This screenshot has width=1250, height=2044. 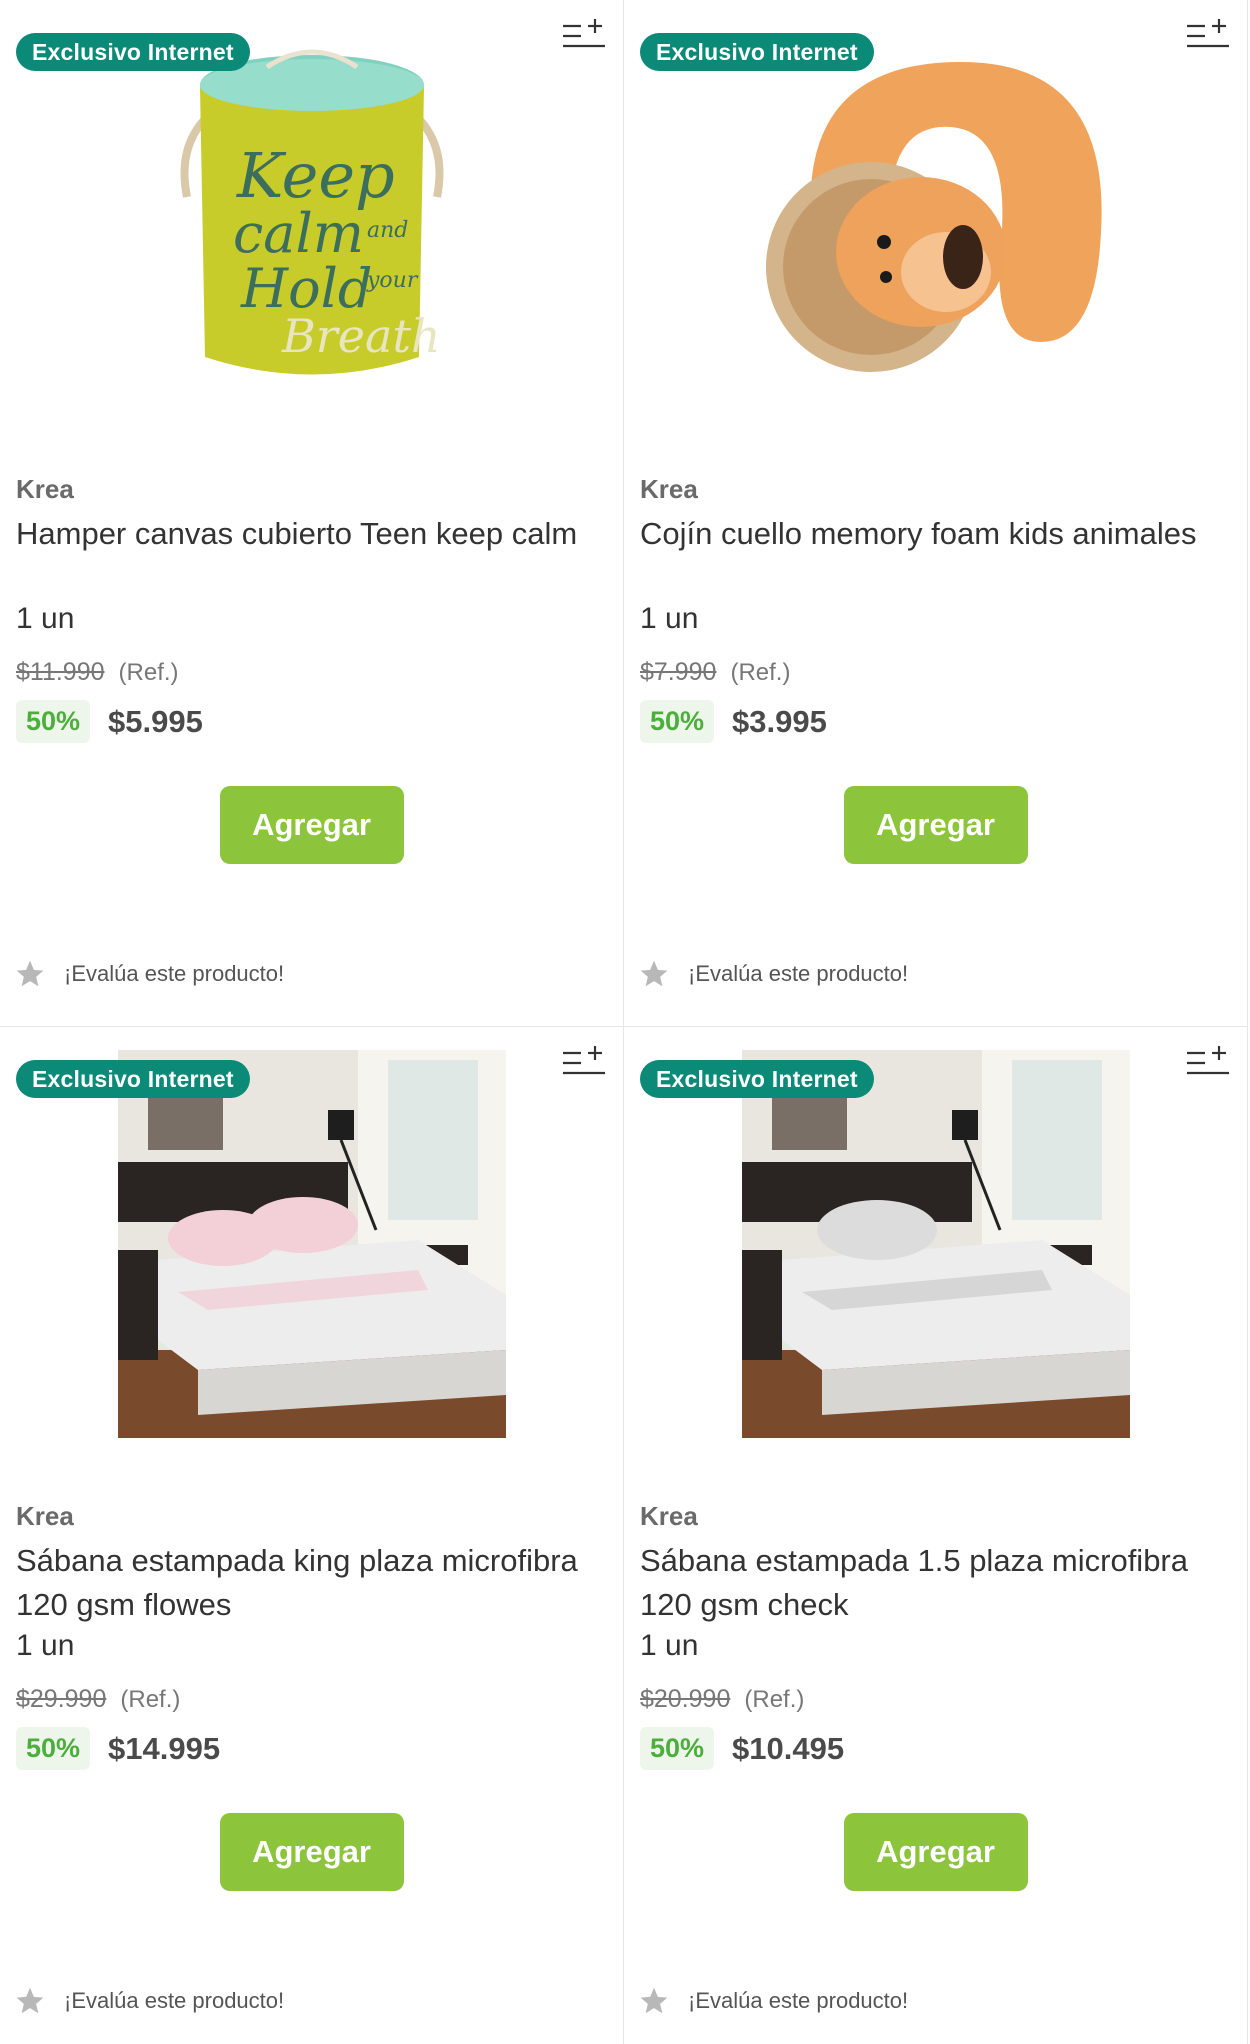 I want to click on lion-neck-pillow-image, so click(x=933, y=217).